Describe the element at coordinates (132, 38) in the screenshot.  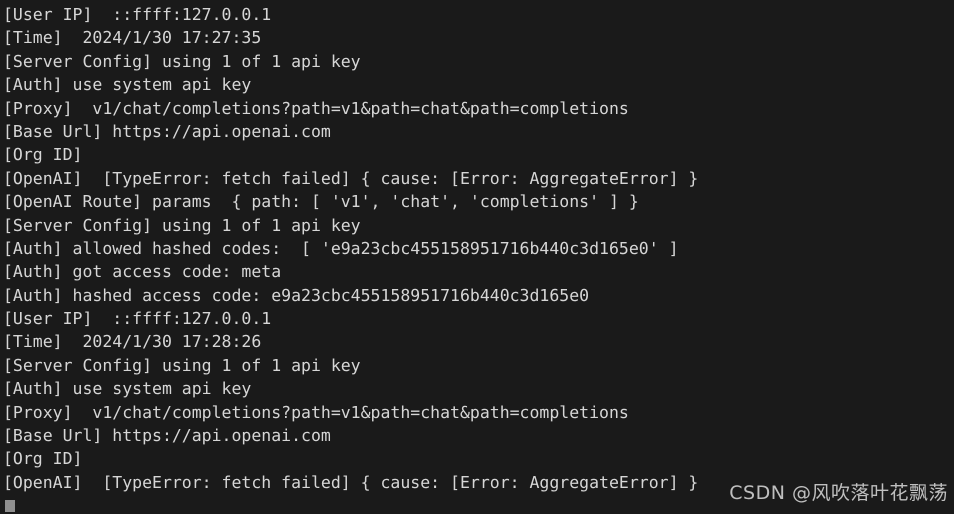
I see `log-line: [Time] 2024/1/30 17:27:35` at that location.